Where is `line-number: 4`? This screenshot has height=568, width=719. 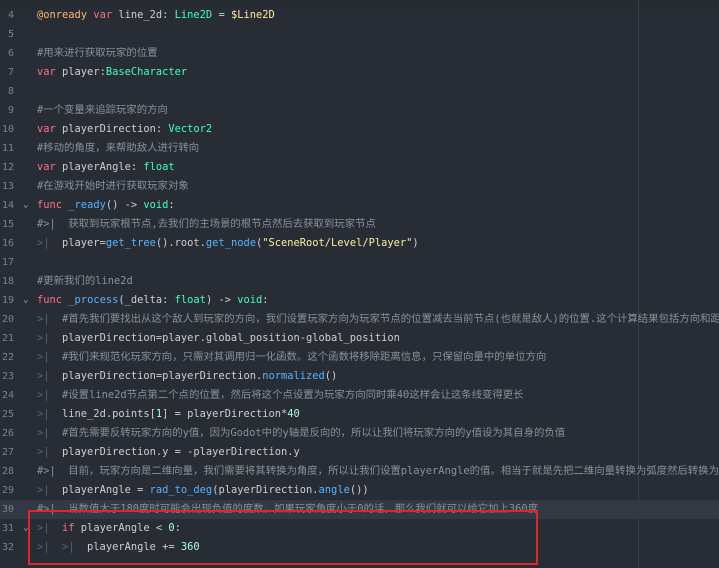
line-number: 4 is located at coordinates (10, 15).